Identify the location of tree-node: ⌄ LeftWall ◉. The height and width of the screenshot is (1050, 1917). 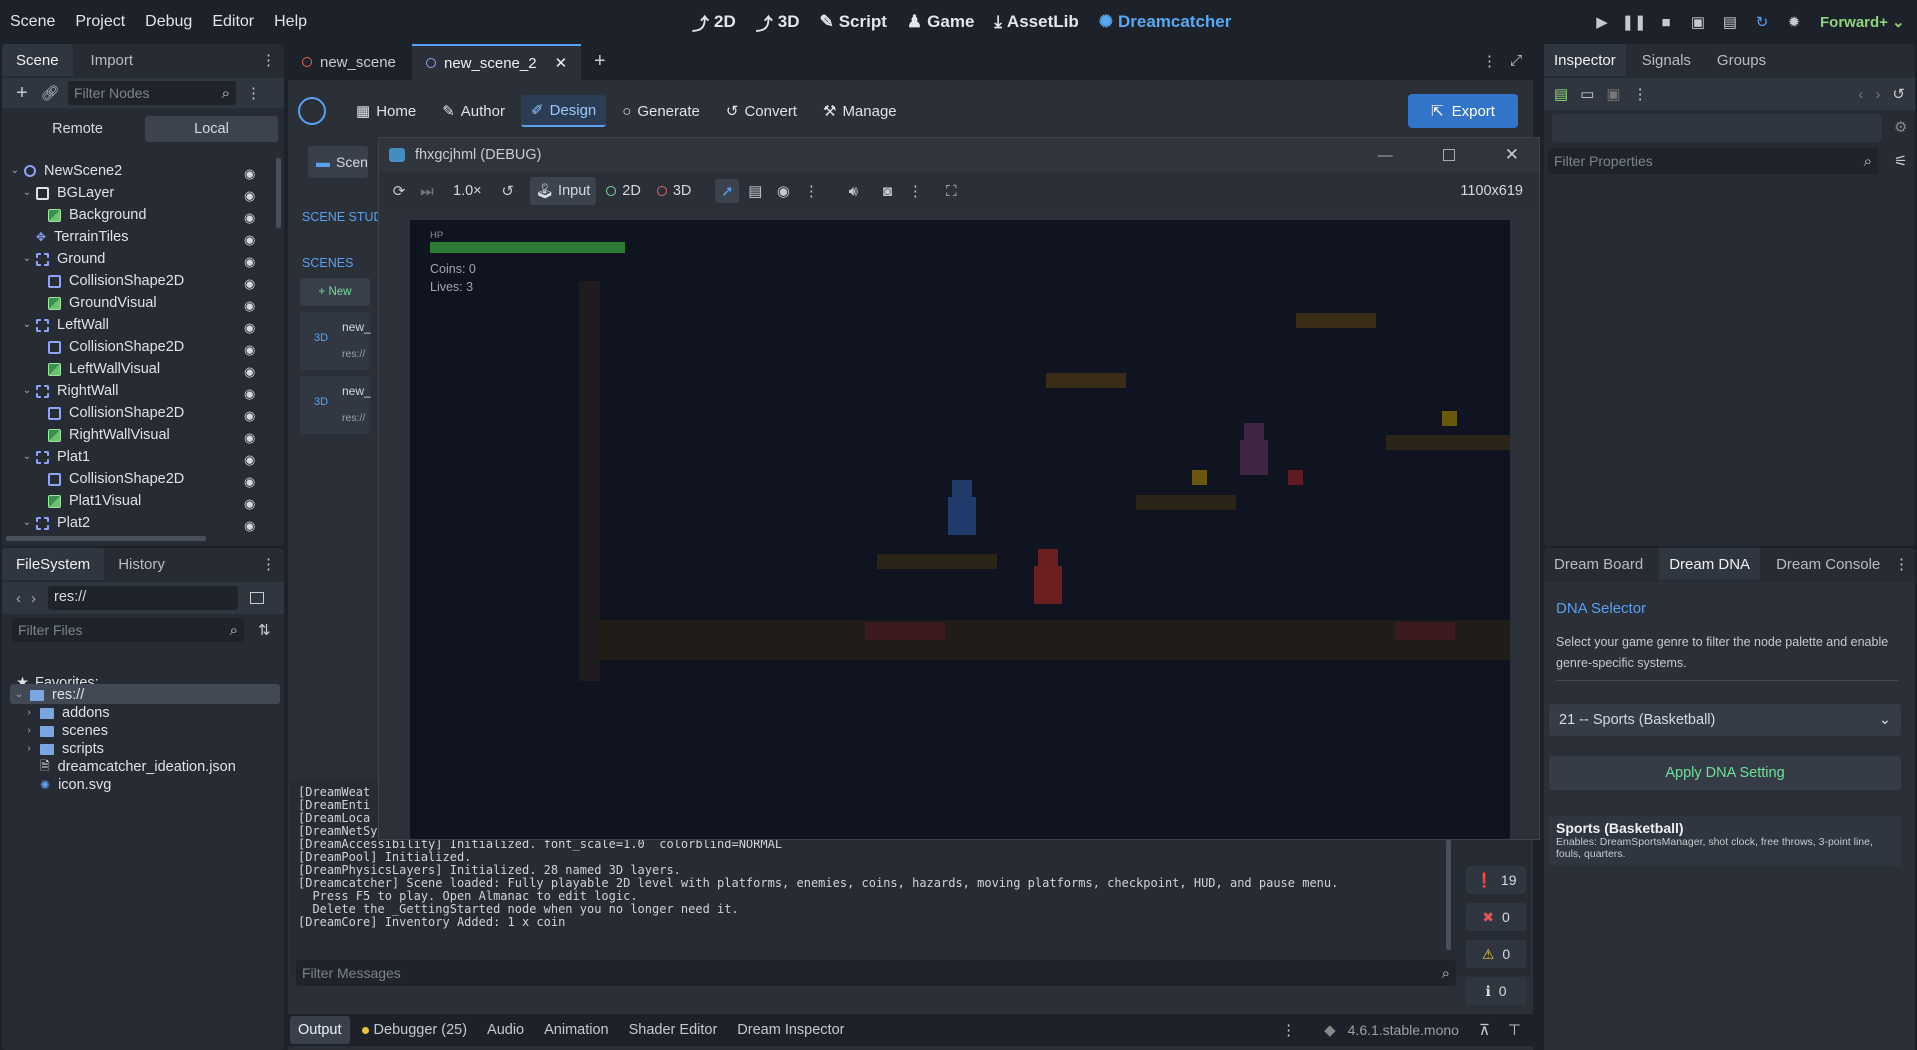
(137, 325).